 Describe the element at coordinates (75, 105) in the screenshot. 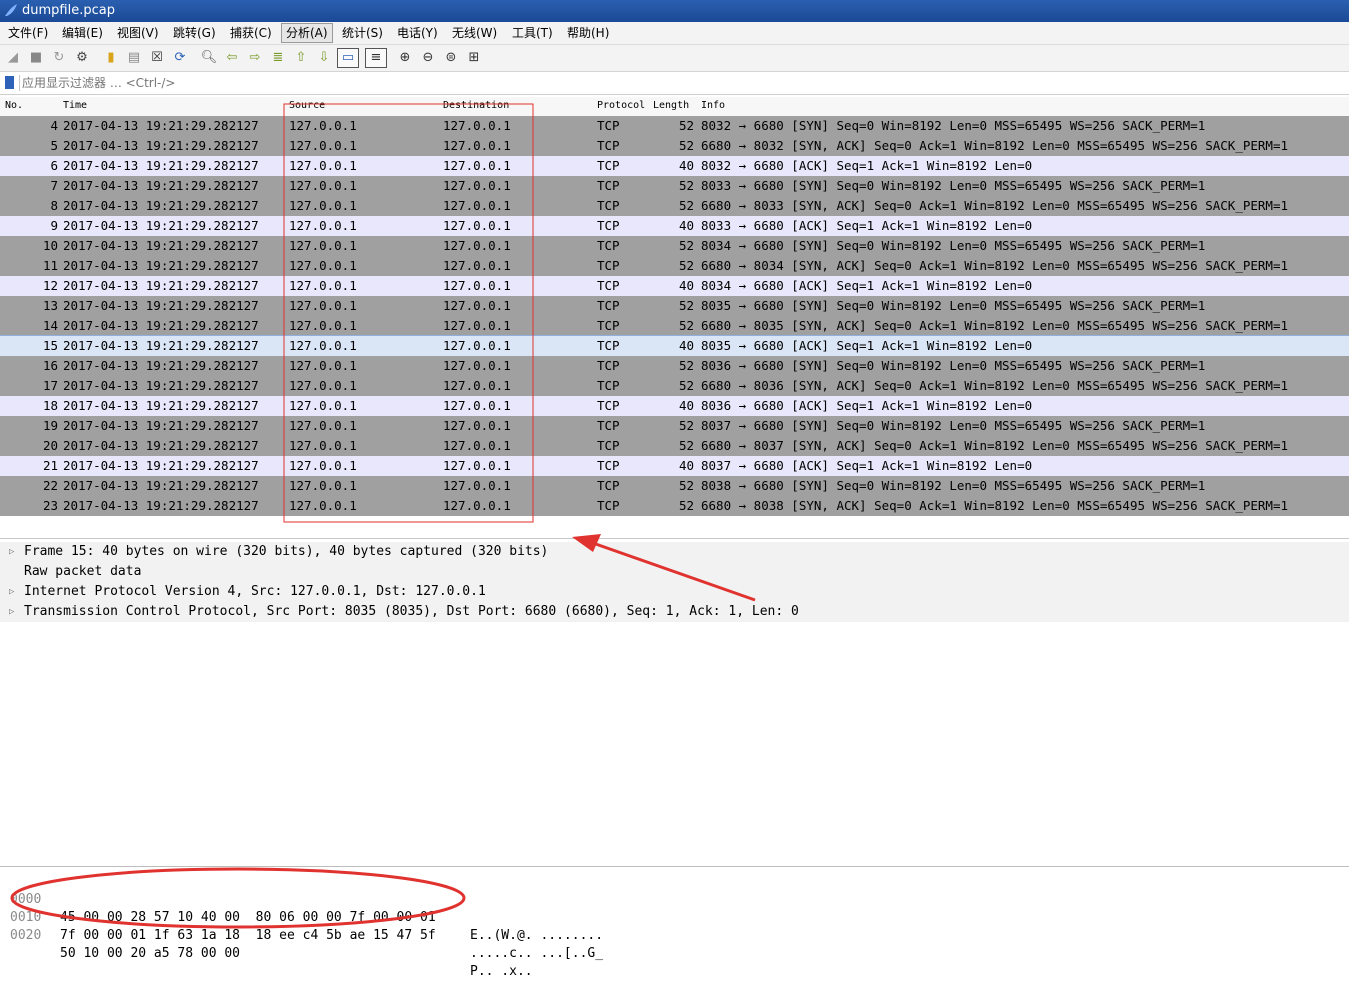

I see `column-header-time: Time` at that location.